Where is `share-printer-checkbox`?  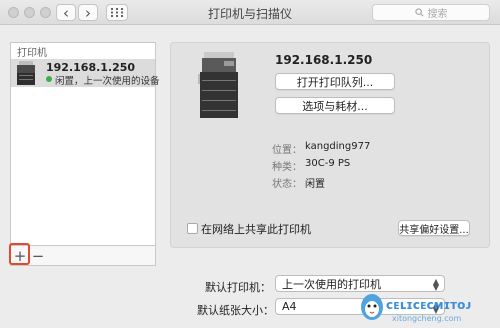
share-printer-checkbox is located at coordinates (192, 228).